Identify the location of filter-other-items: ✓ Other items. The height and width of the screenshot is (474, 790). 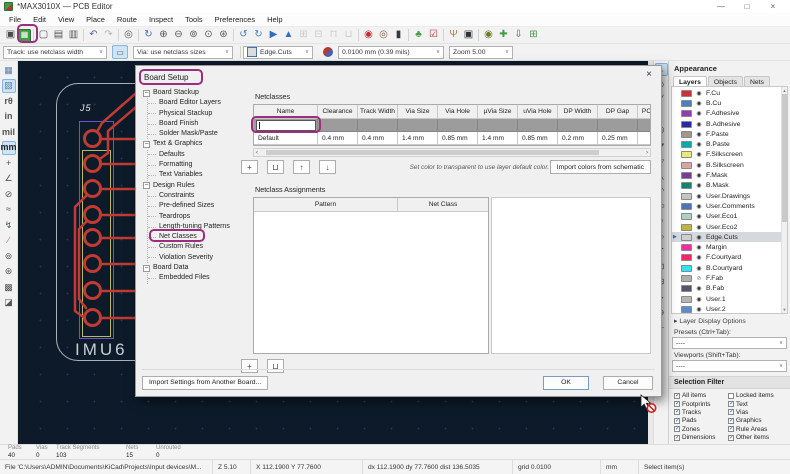
(758, 437).